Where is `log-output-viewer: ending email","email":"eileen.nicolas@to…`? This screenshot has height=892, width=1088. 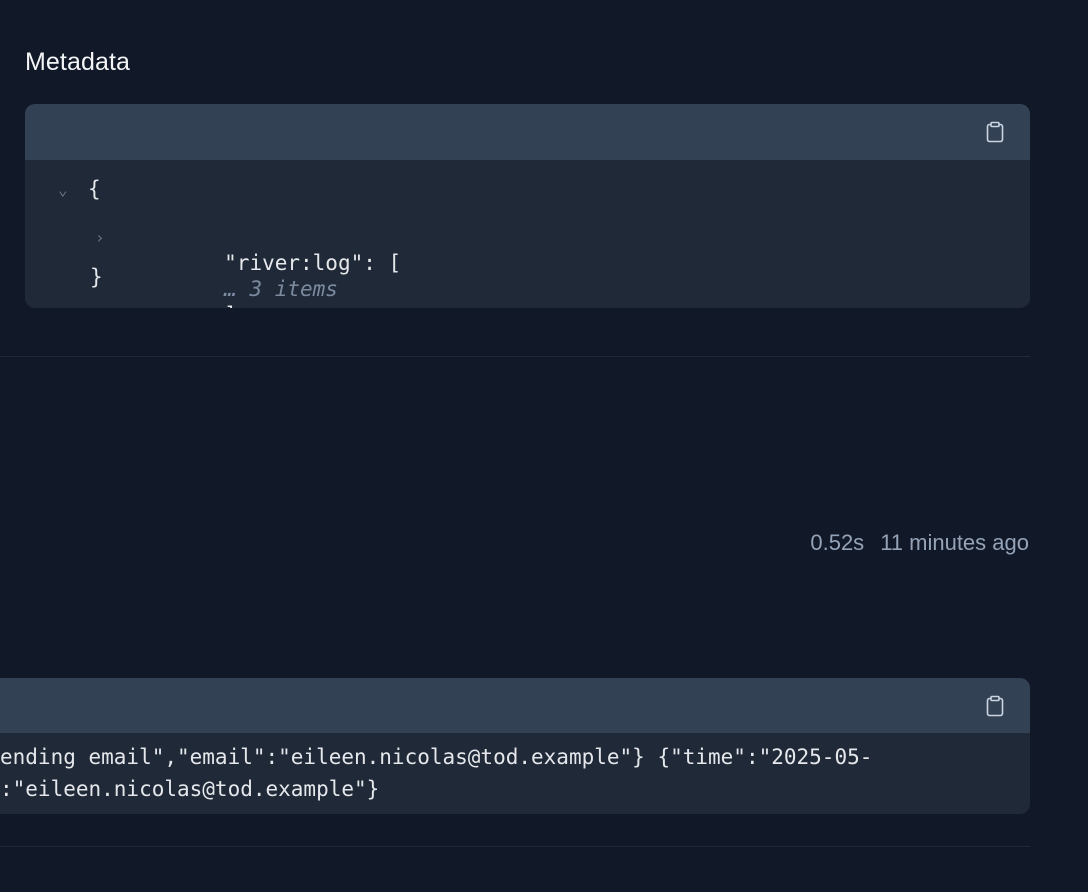
log-output-viewer: ending email","email":"eileen.nicolas@to… is located at coordinates (515, 746).